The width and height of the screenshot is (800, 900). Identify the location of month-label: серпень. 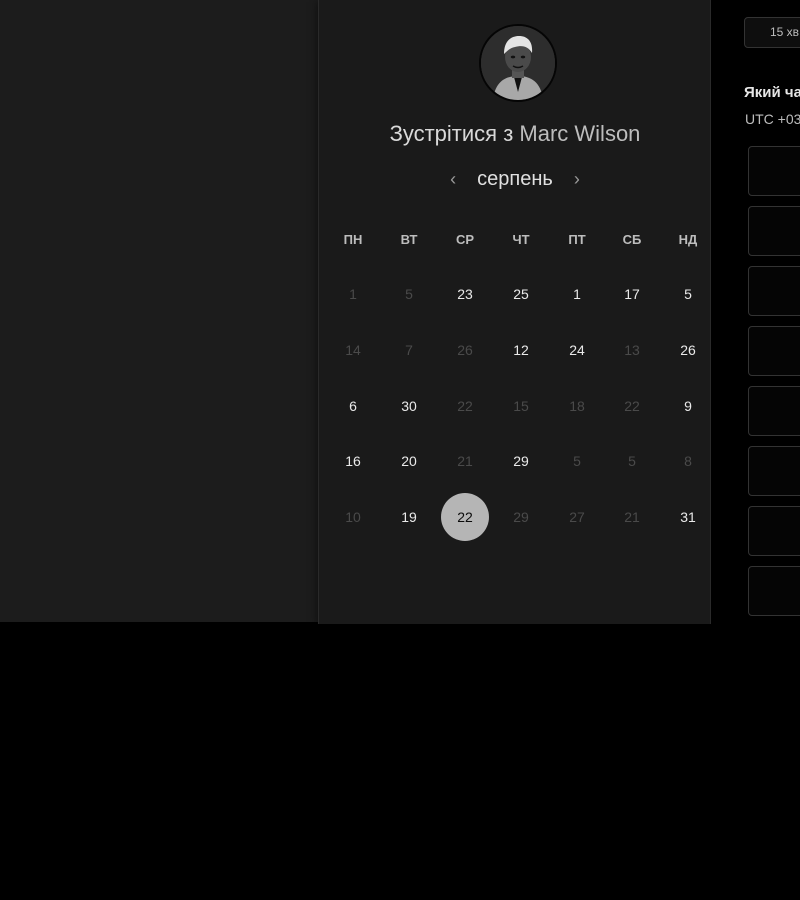
(515, 179).